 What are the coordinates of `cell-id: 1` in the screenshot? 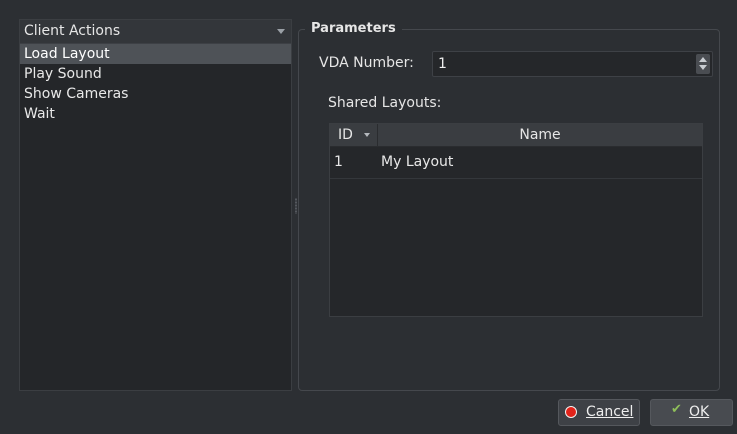 It's located at (338, 162).